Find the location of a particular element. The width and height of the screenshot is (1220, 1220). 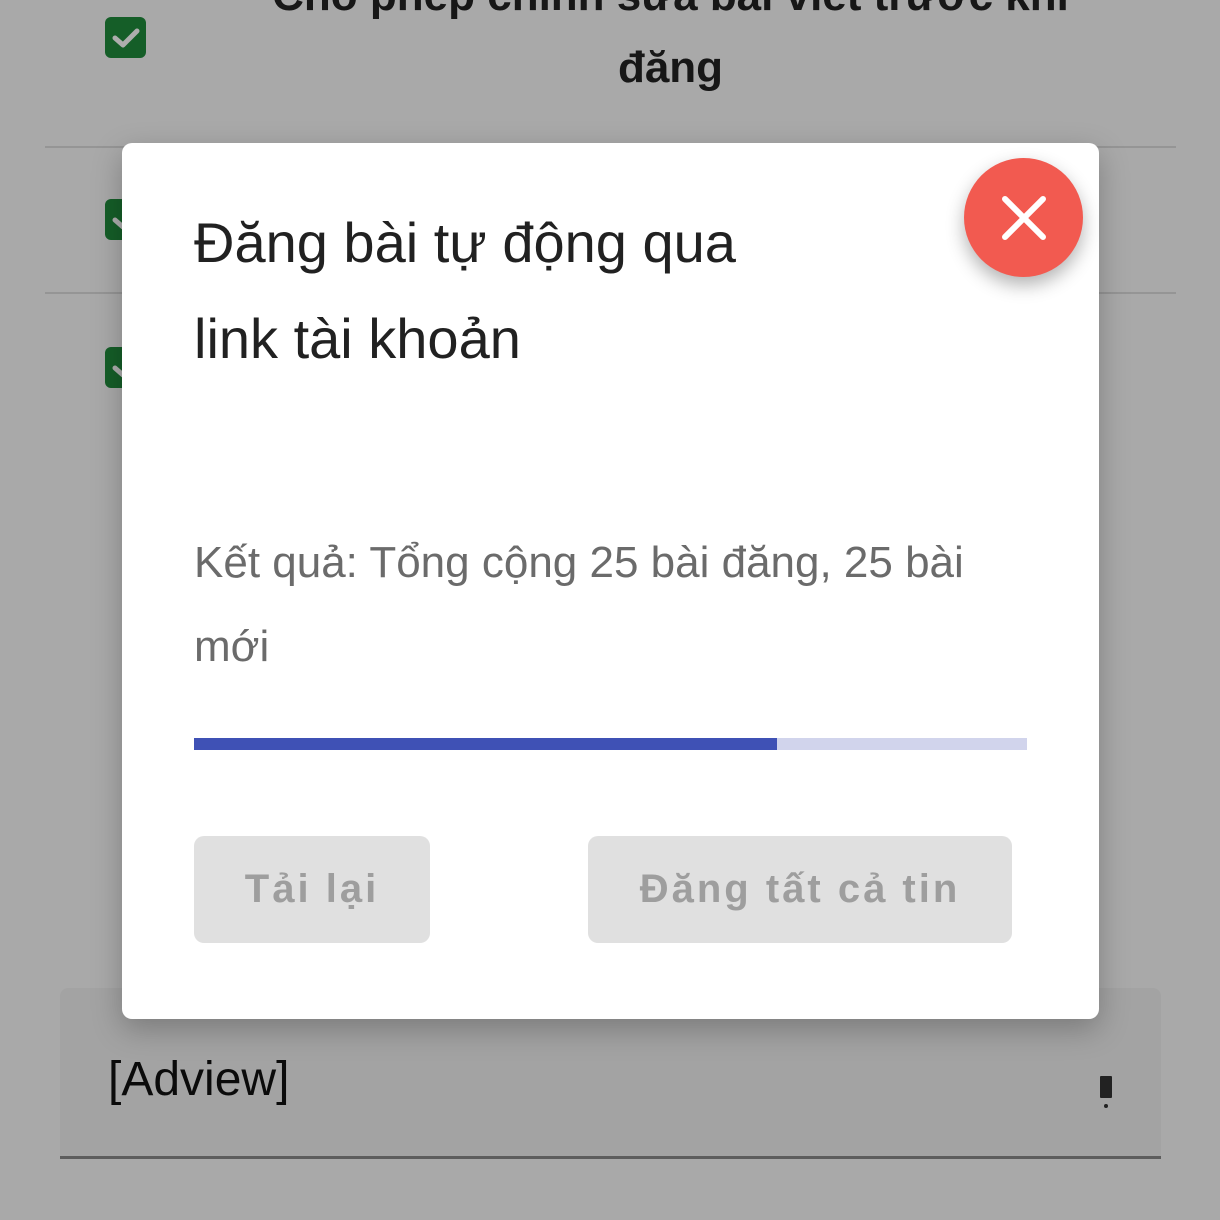

reload-button: Tải lại is located at coordinates (312, 889).